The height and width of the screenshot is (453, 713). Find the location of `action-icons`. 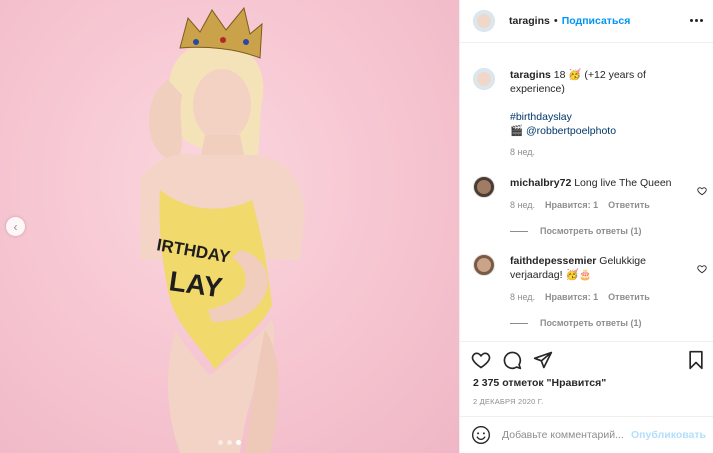

action-icons is located at coordinates (512, 360).